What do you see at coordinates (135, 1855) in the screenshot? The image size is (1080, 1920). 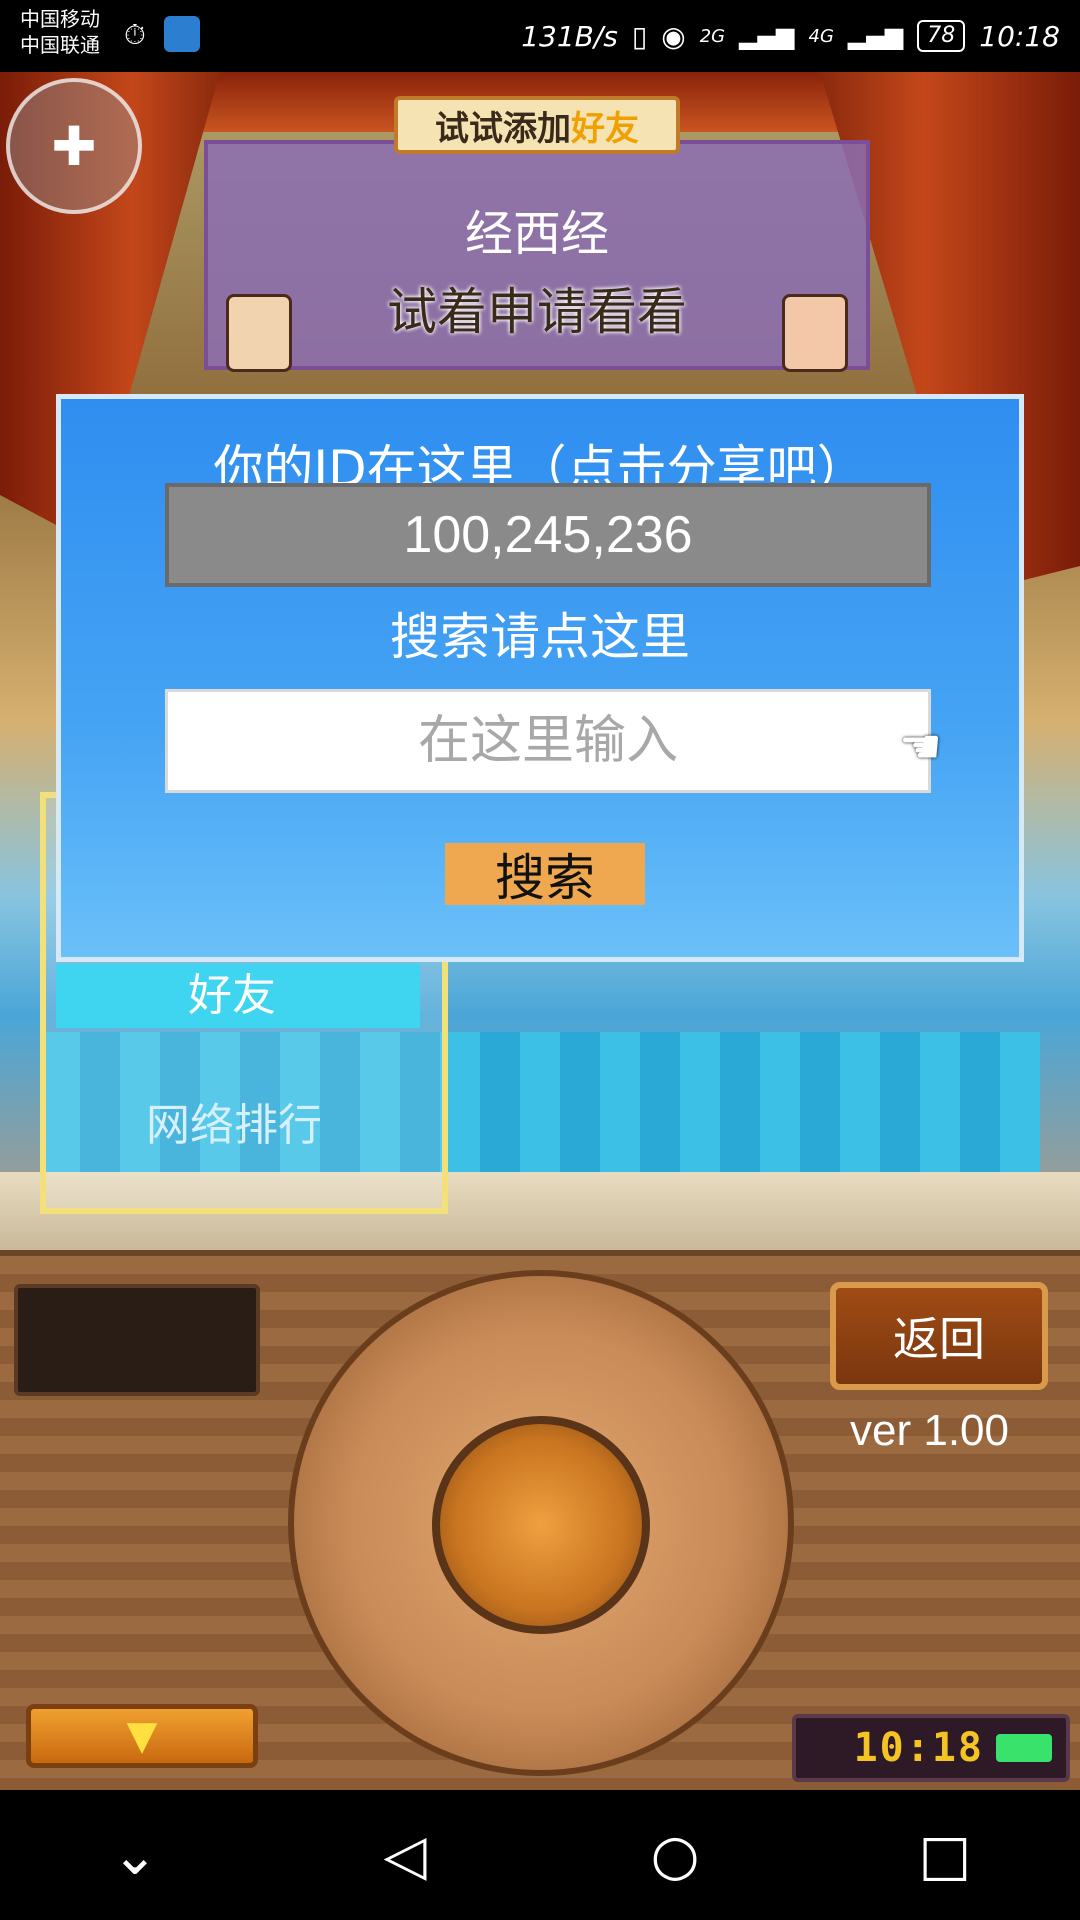 I see `collapse-chevron-icon: ⌄` at bounding box center [135, 1855].